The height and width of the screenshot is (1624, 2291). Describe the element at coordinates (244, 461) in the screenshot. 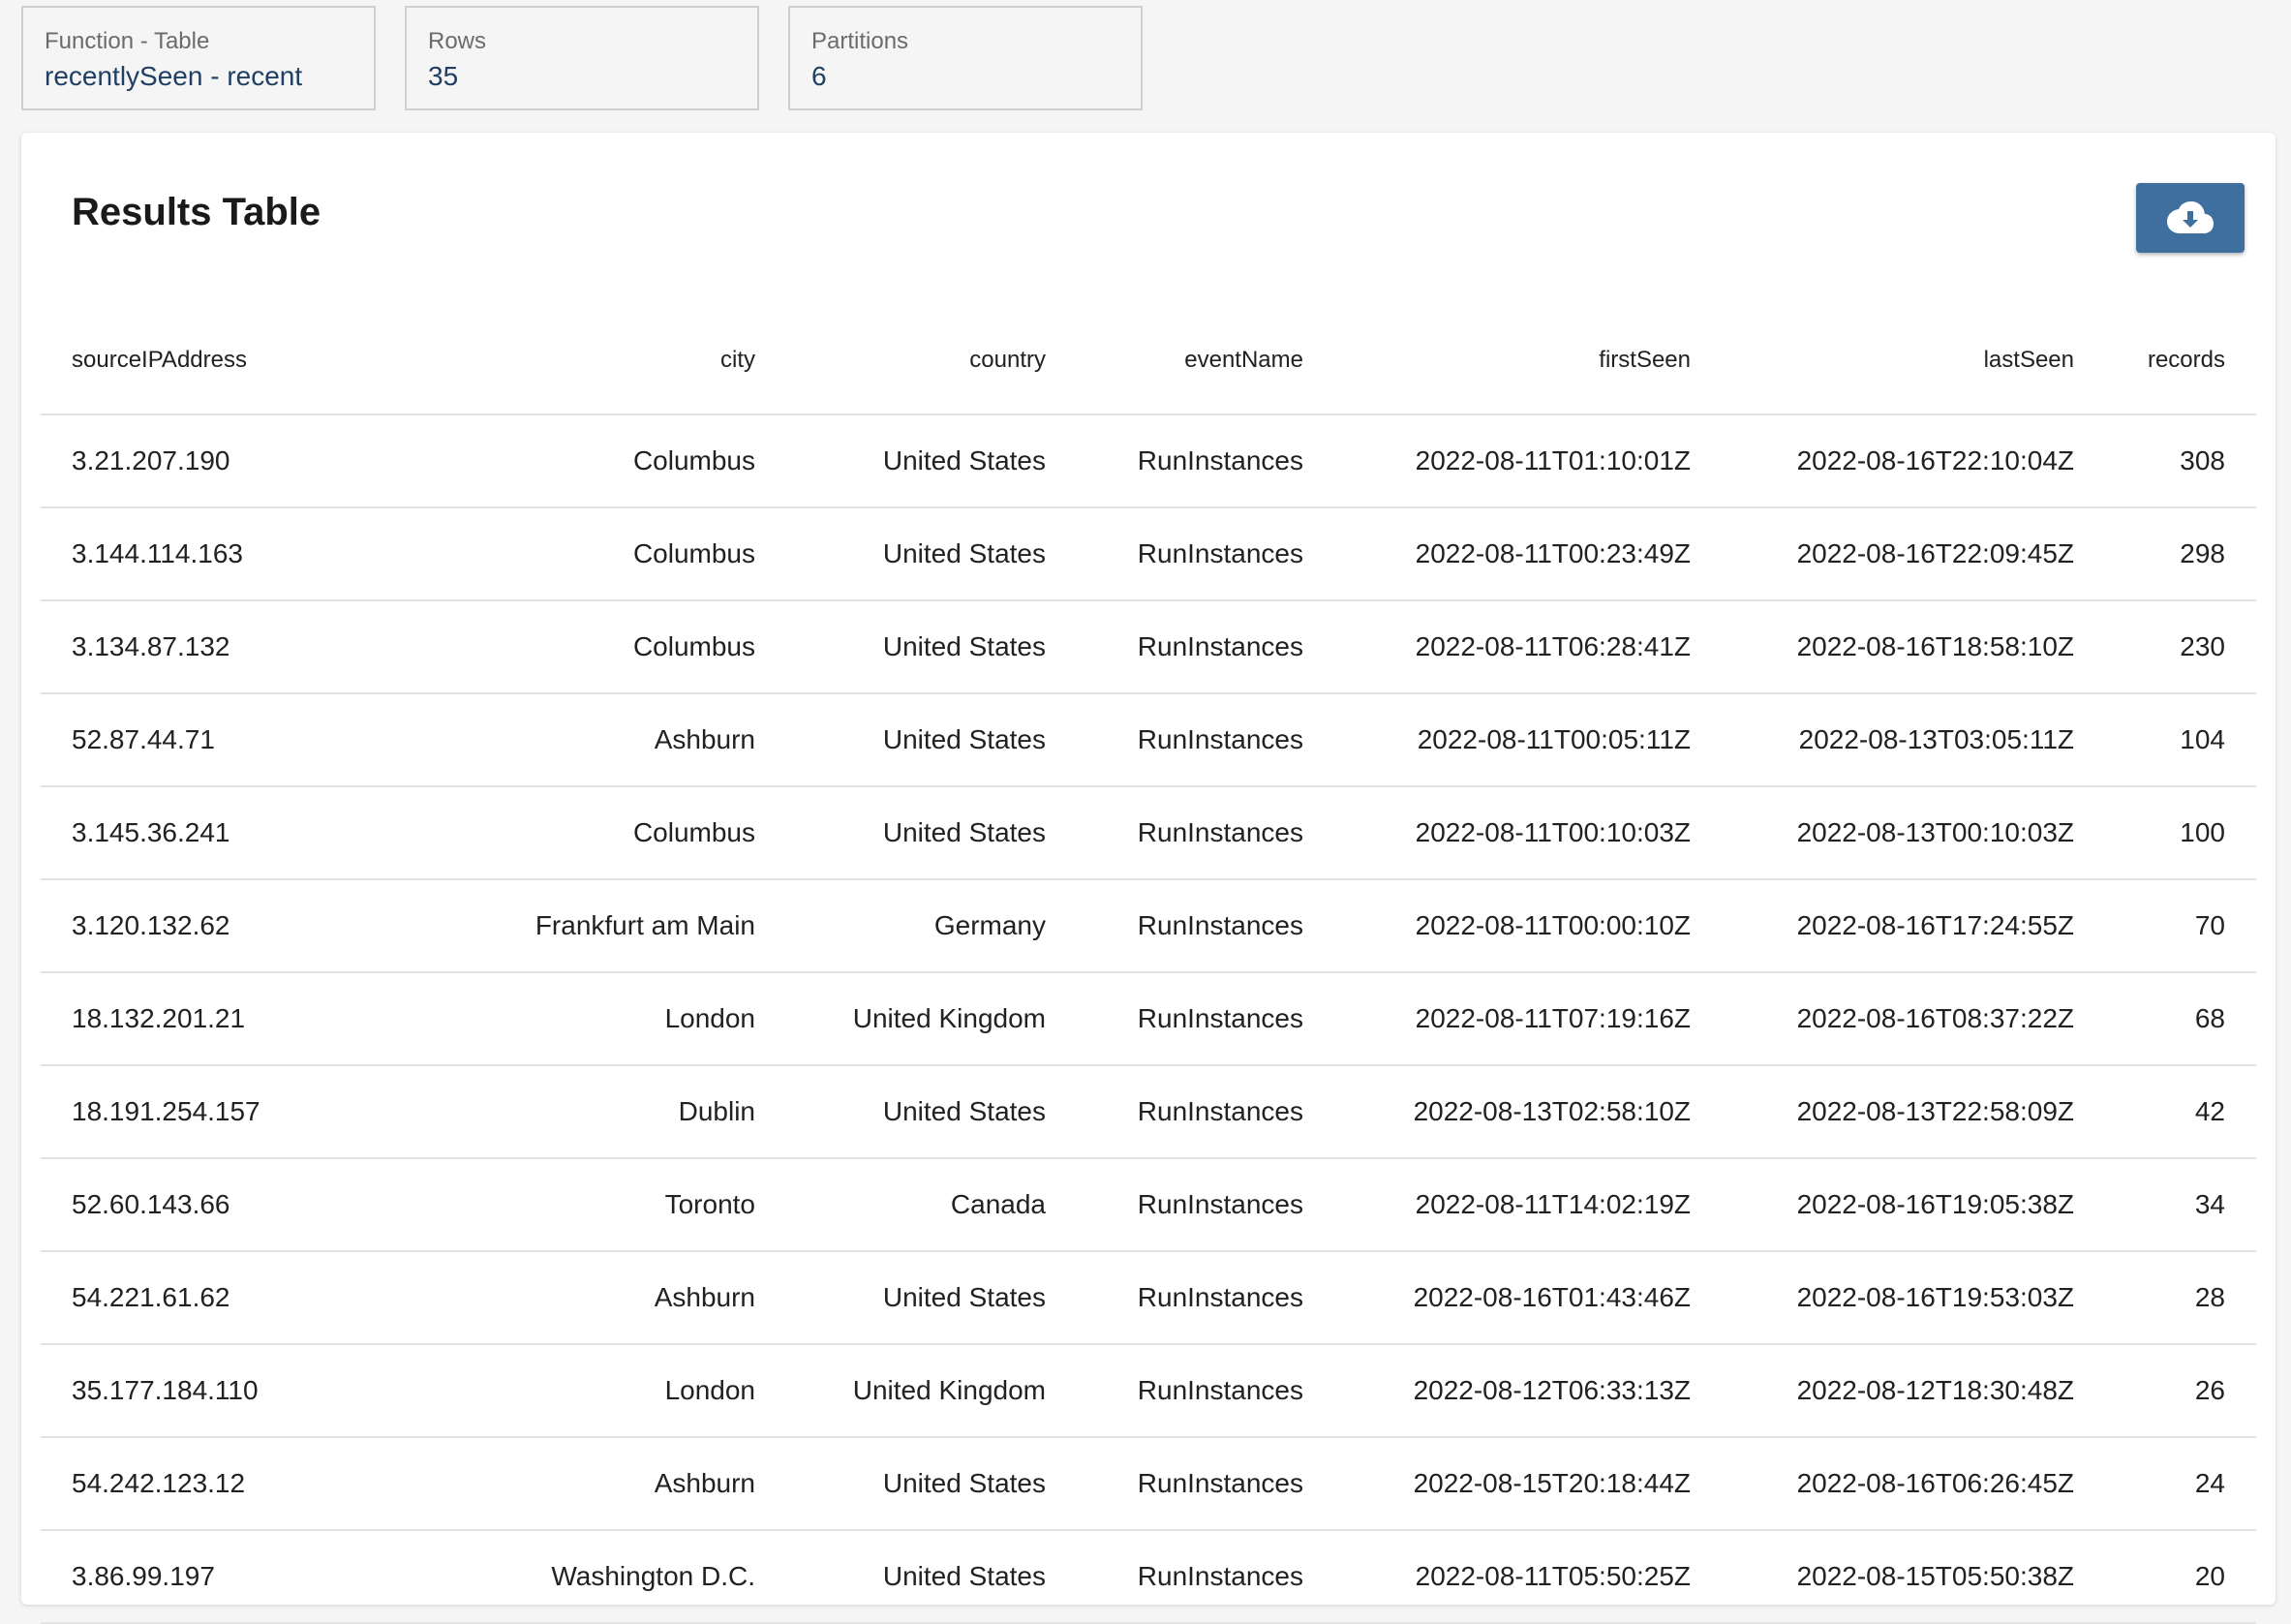

I see `cell-sourceipaddress: 3.21.207.190` at that location.